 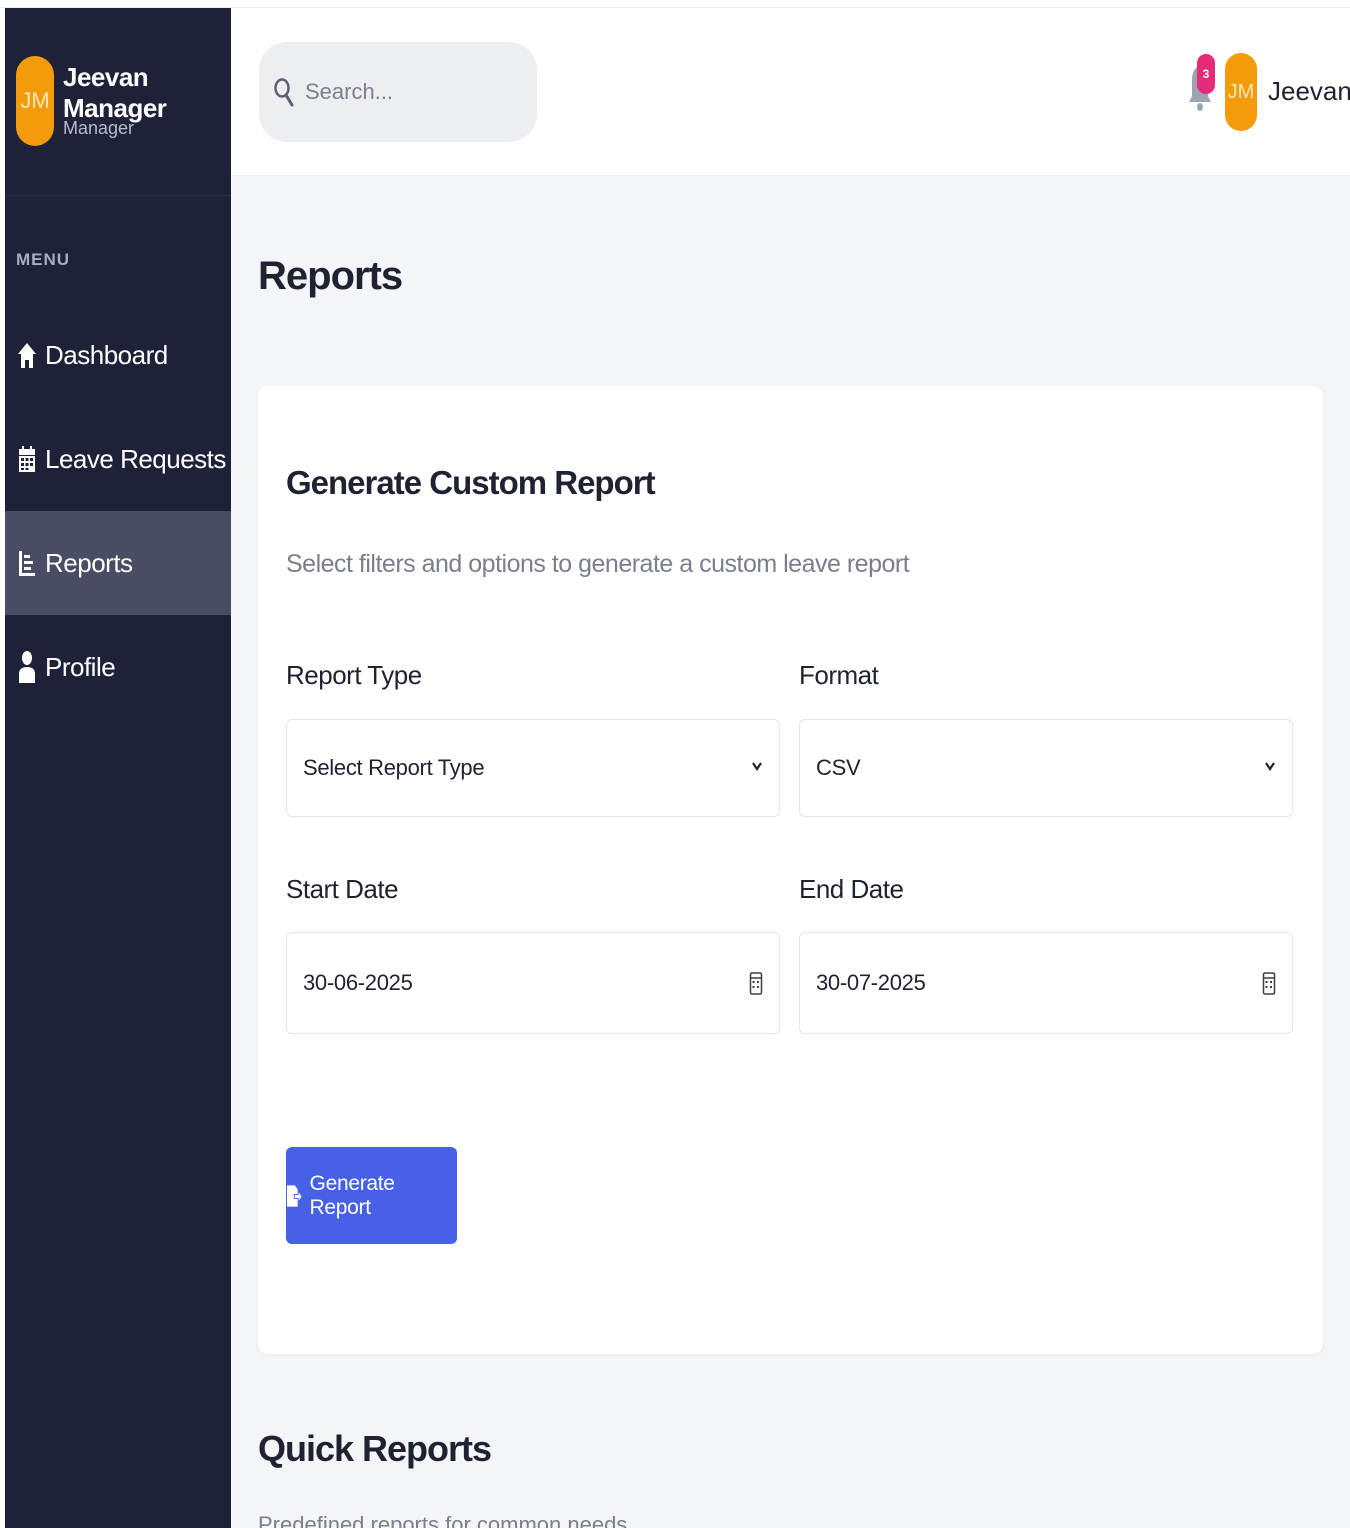 I want to click on home-icon, so click(x=27, y=355).